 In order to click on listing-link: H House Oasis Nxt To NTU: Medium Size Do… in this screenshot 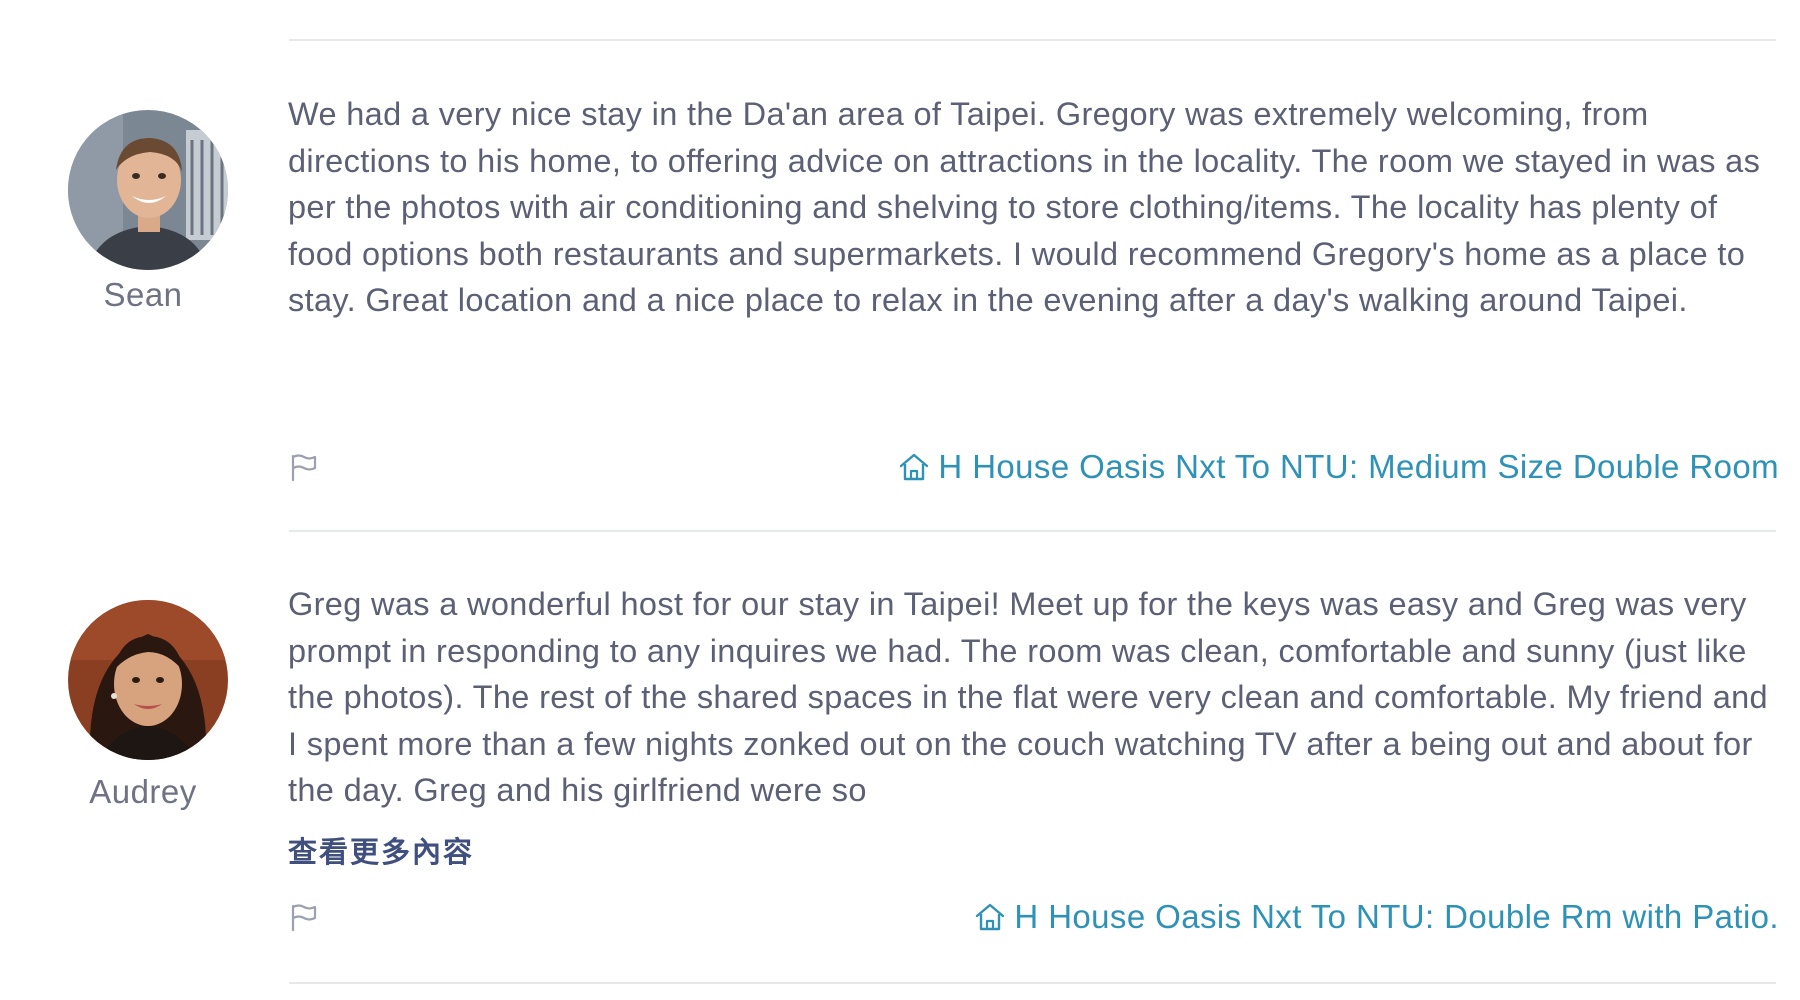, I will do `click(1338, 467)`.